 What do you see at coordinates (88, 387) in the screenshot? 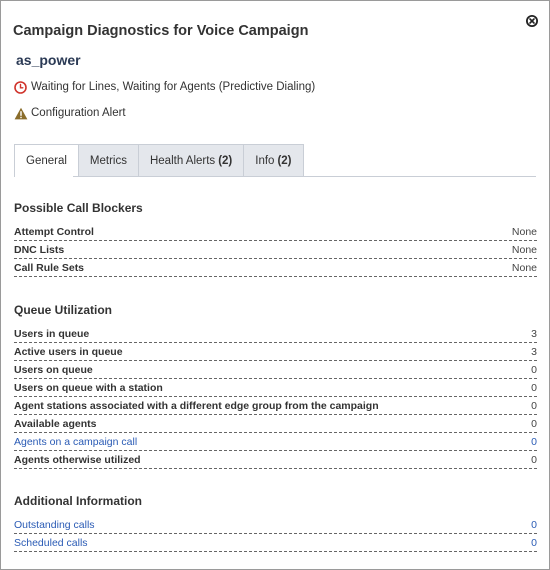
I see `row-label: Users on queue with a station` at bounding box center [88, 387].